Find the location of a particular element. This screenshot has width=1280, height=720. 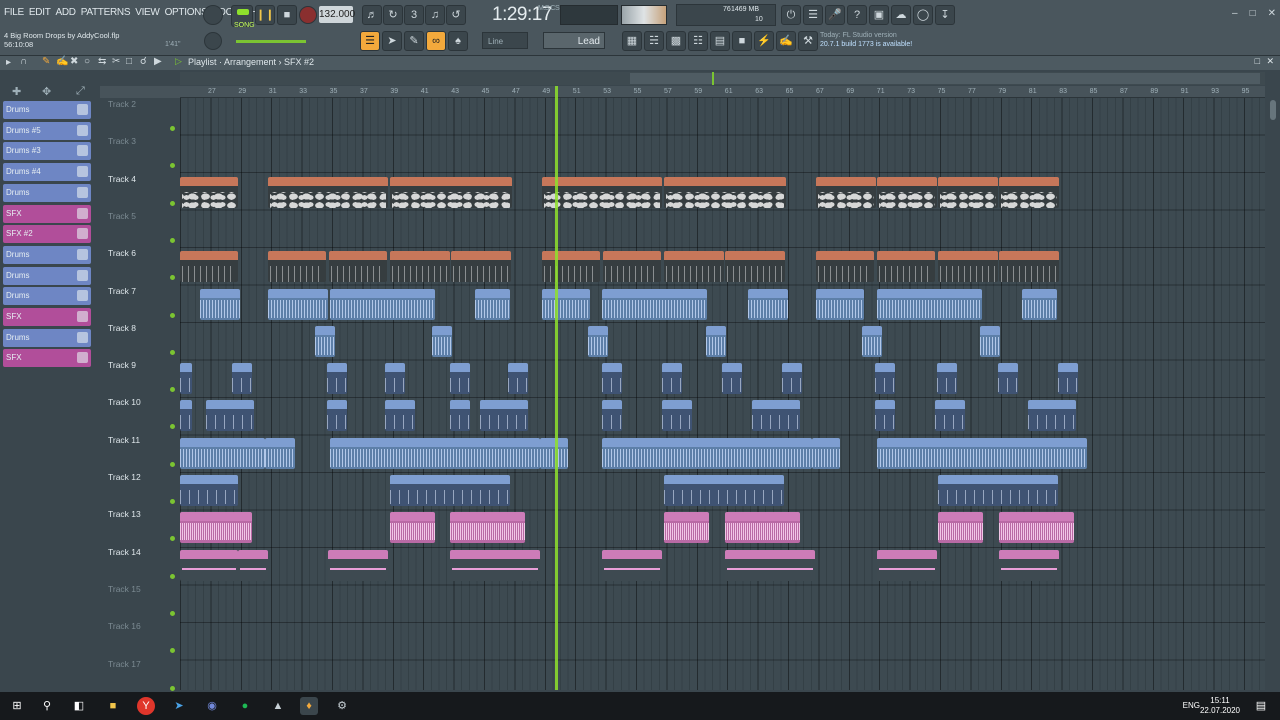

channel-7: SFX #2 is located at coordinates (47, 234).